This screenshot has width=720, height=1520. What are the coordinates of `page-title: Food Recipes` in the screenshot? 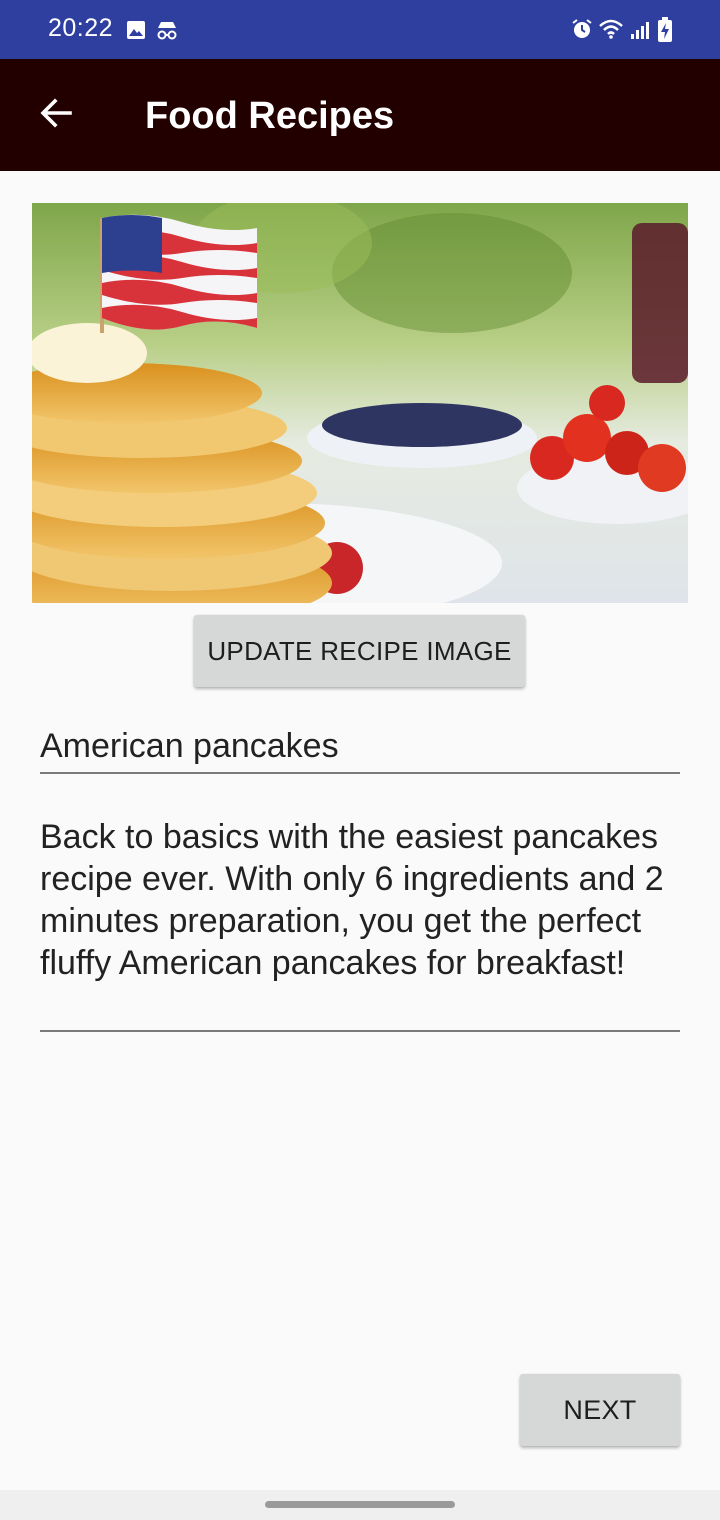 It's located at (270, 116).